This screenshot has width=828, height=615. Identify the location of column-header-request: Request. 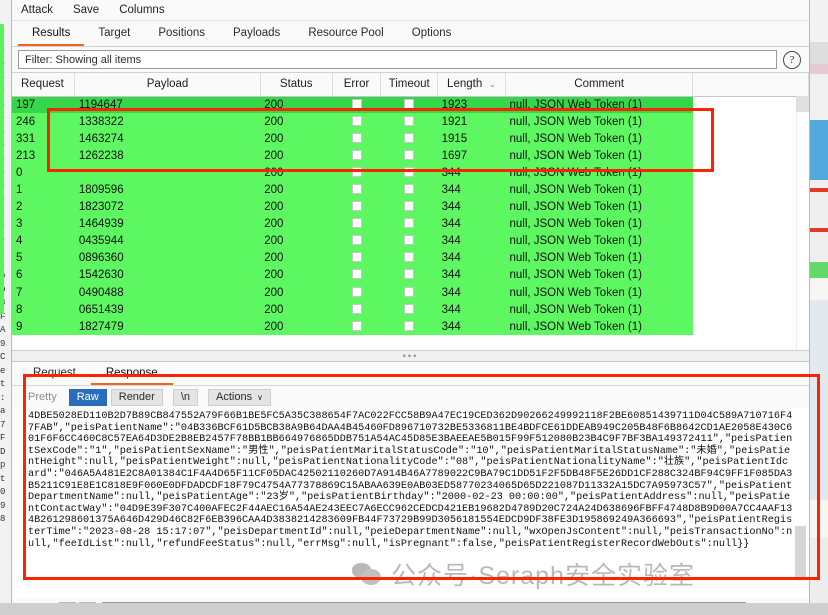
(44, 85).